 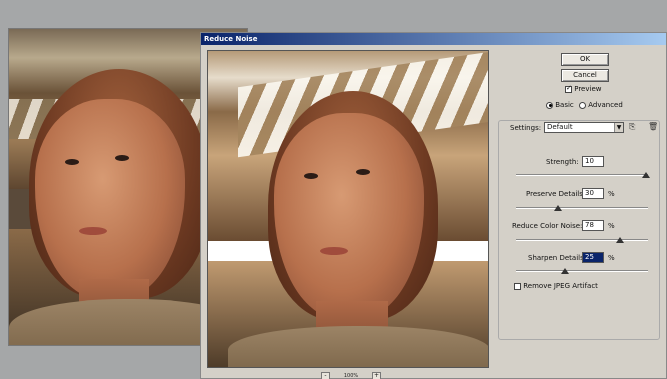 I want to click on strength-slider-track, so click(x=582, y=175).